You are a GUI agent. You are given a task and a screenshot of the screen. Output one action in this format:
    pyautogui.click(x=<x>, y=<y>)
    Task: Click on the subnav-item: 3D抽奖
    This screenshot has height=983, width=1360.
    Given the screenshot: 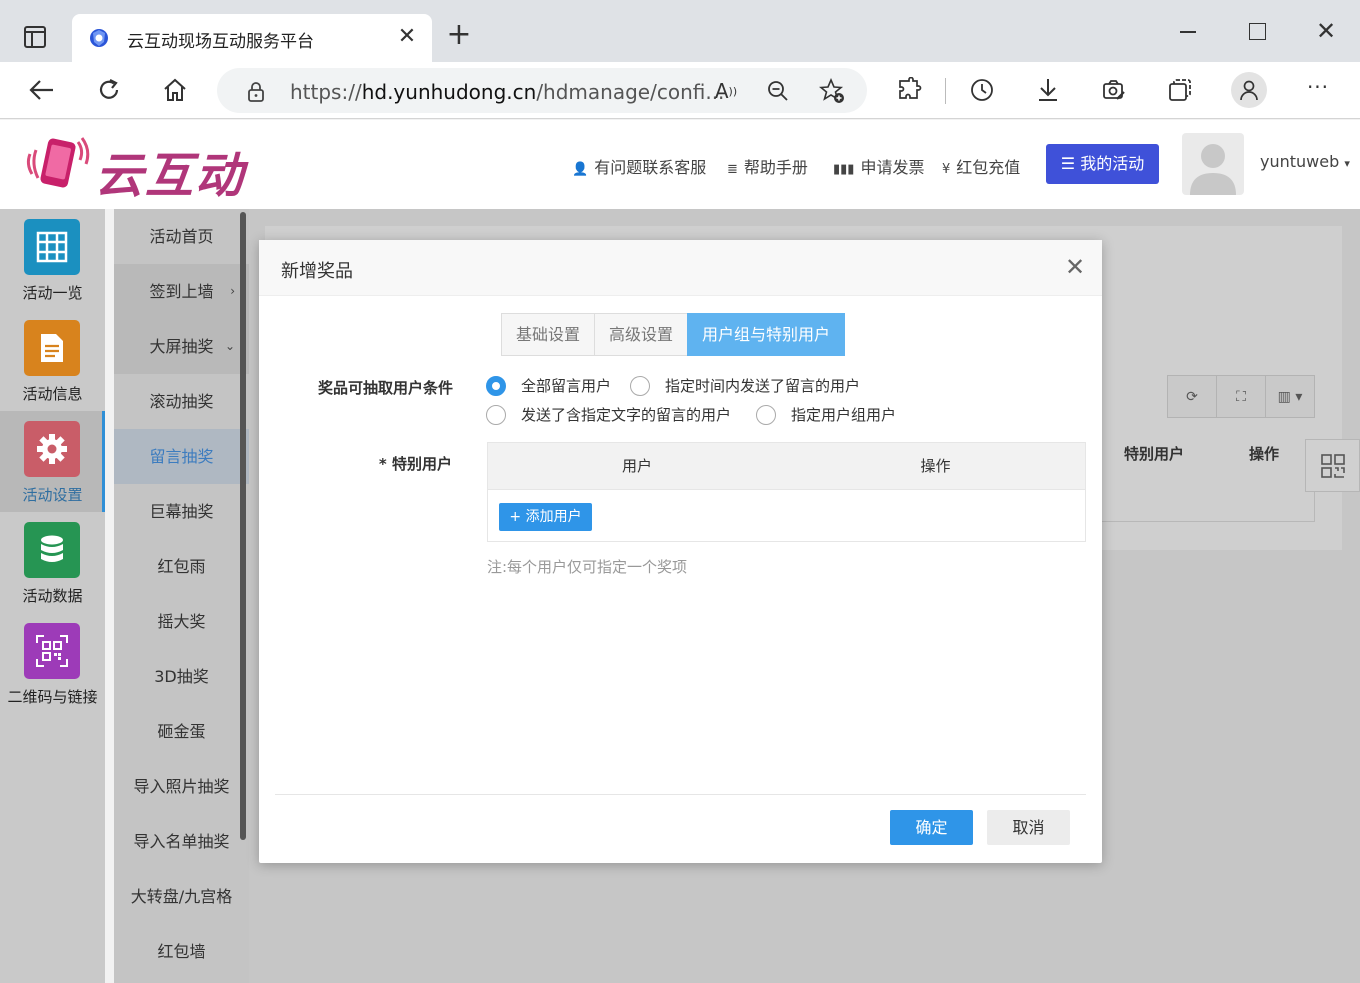 What is the action you would take?
    pyautogui.click(x=181, y=676)
    